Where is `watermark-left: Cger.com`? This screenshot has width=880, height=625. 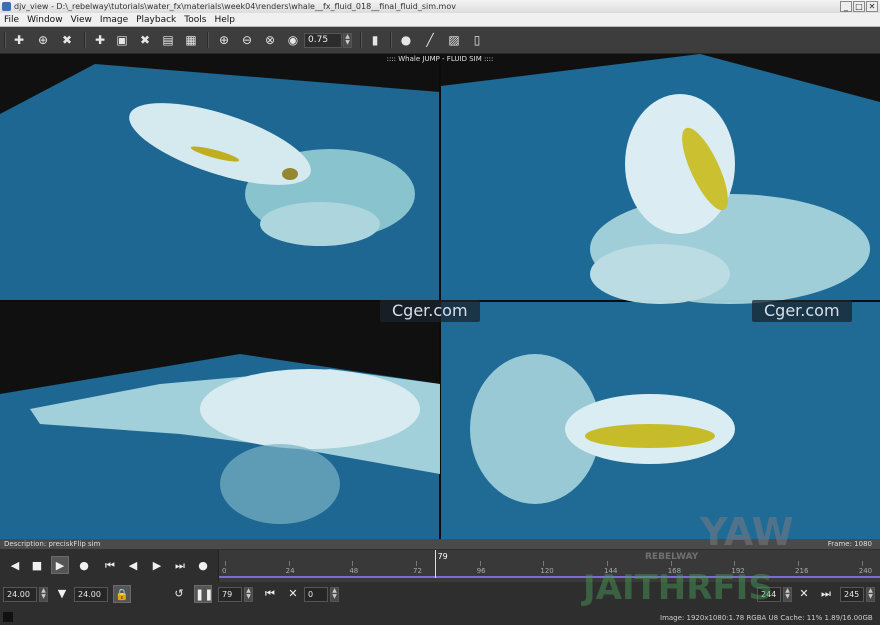
watermark-left: Cger.com is located at coordinates (430, 311).